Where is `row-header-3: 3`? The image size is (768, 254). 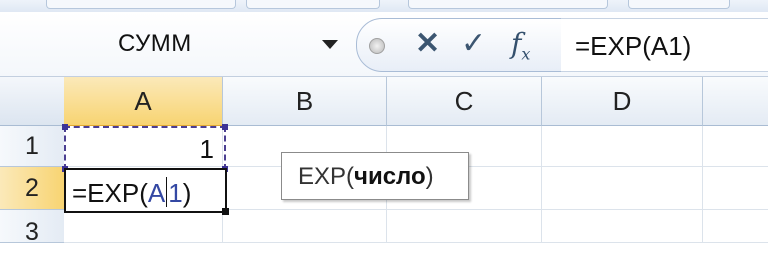 row-header-3: 3 is located at coordinates (32, 228).